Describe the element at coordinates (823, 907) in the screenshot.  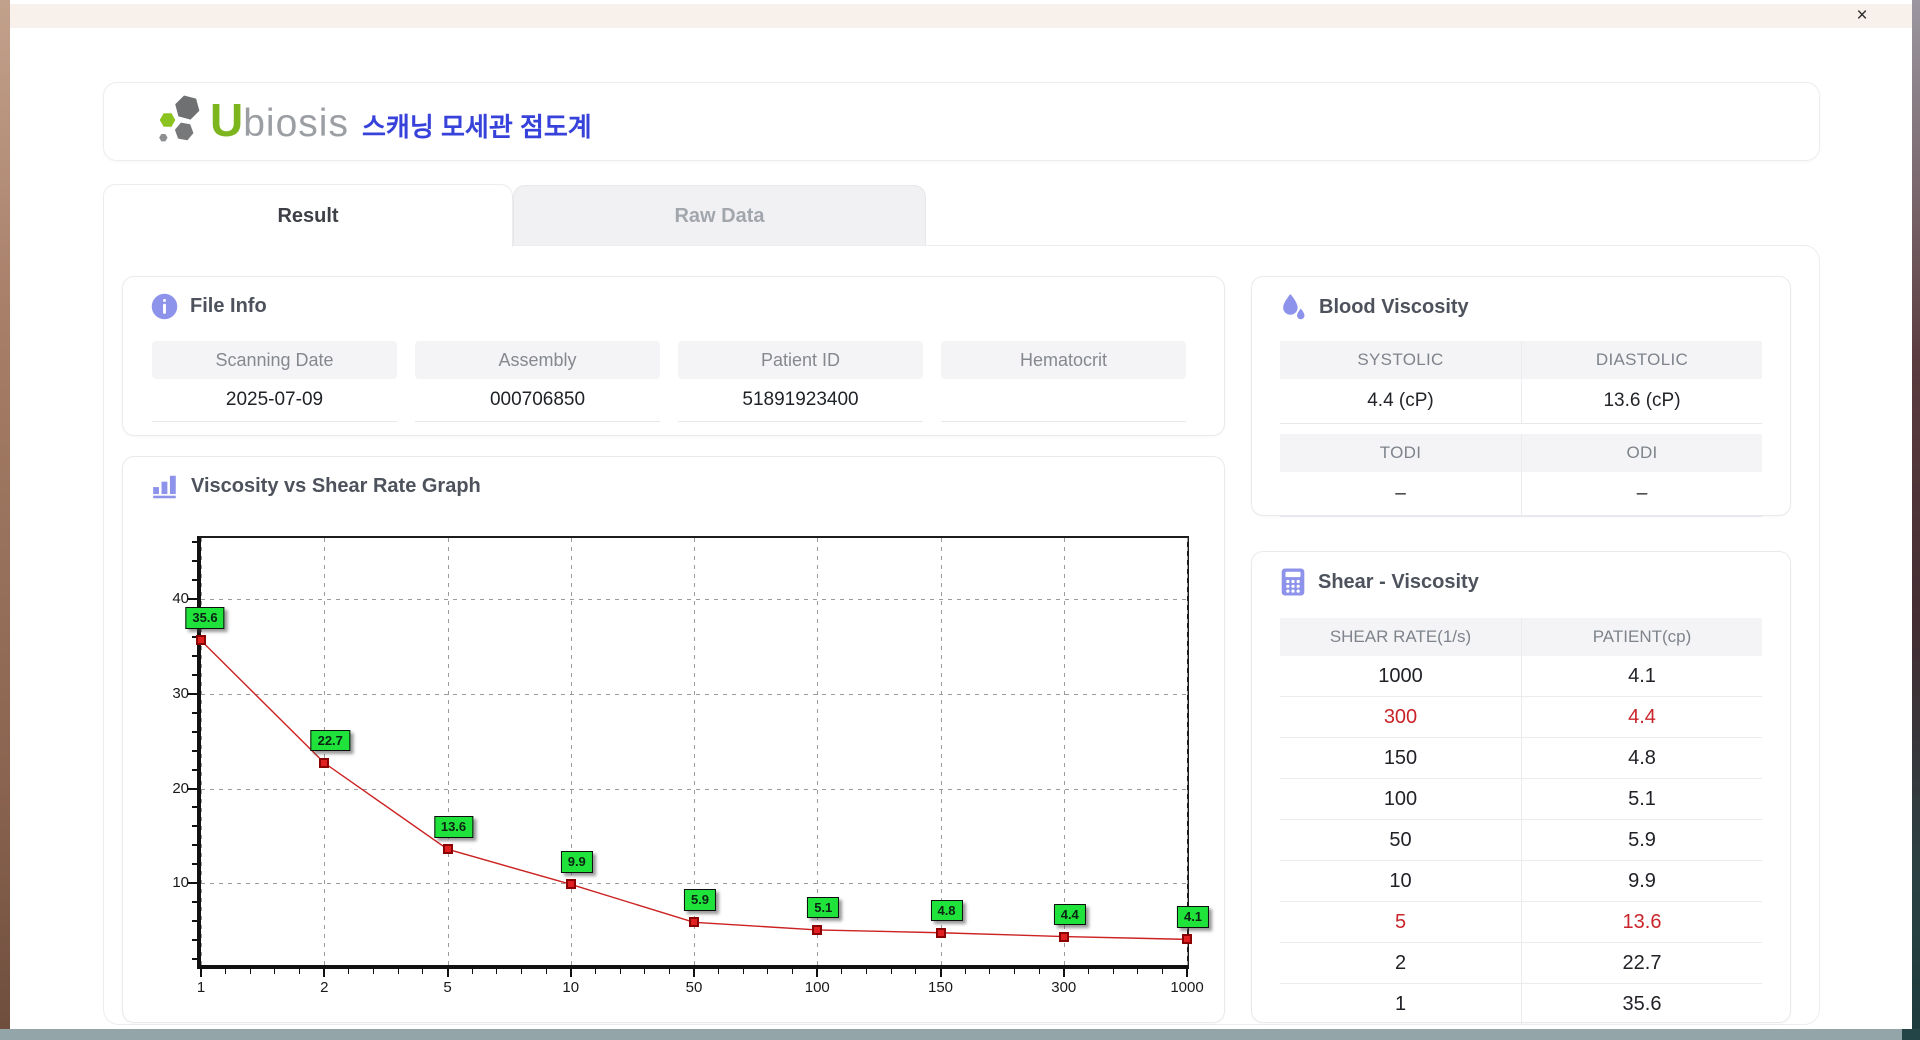
I see `data-point-label: 5.1` at that location.